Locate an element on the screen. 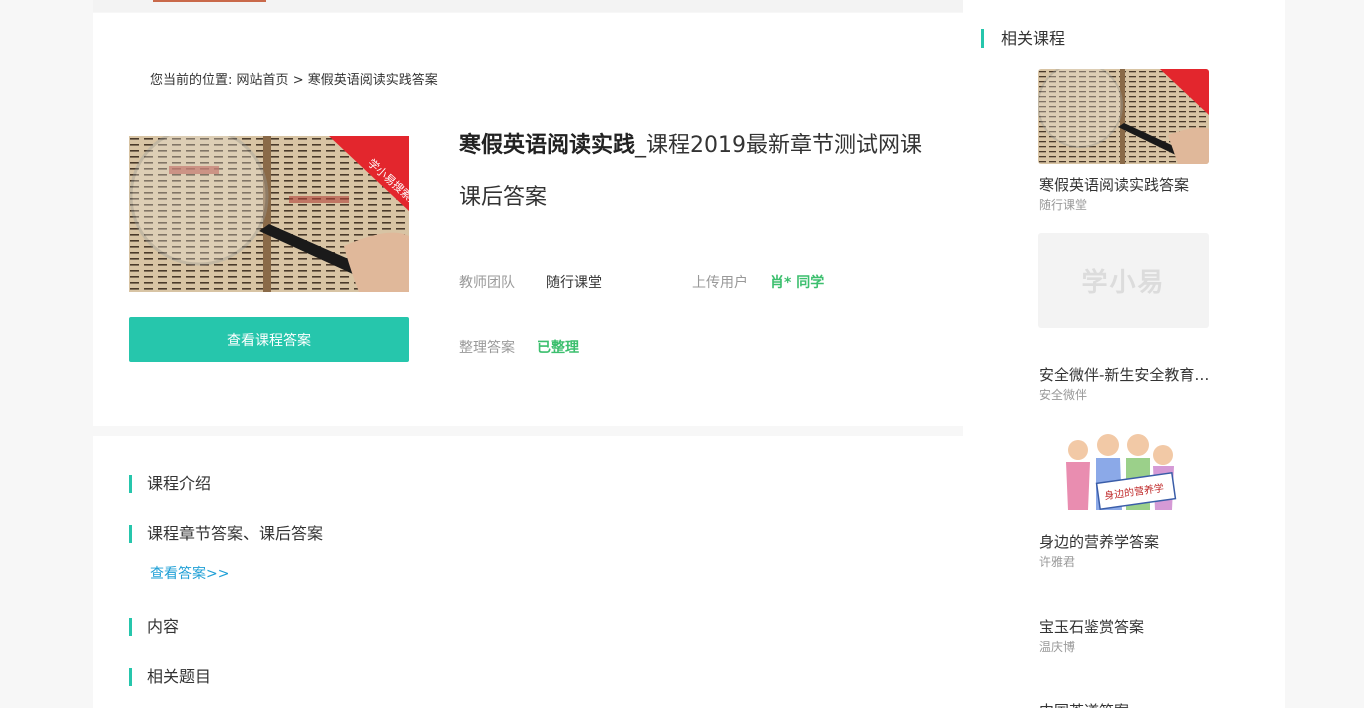 The image size is (1364, 708). section-related-questions: 相关题目 is located at coordinates (170, 677).